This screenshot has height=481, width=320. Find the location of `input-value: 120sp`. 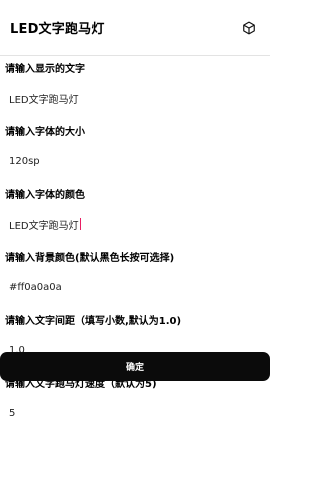

input-value: 120sp is located at coordinates (24, 161).